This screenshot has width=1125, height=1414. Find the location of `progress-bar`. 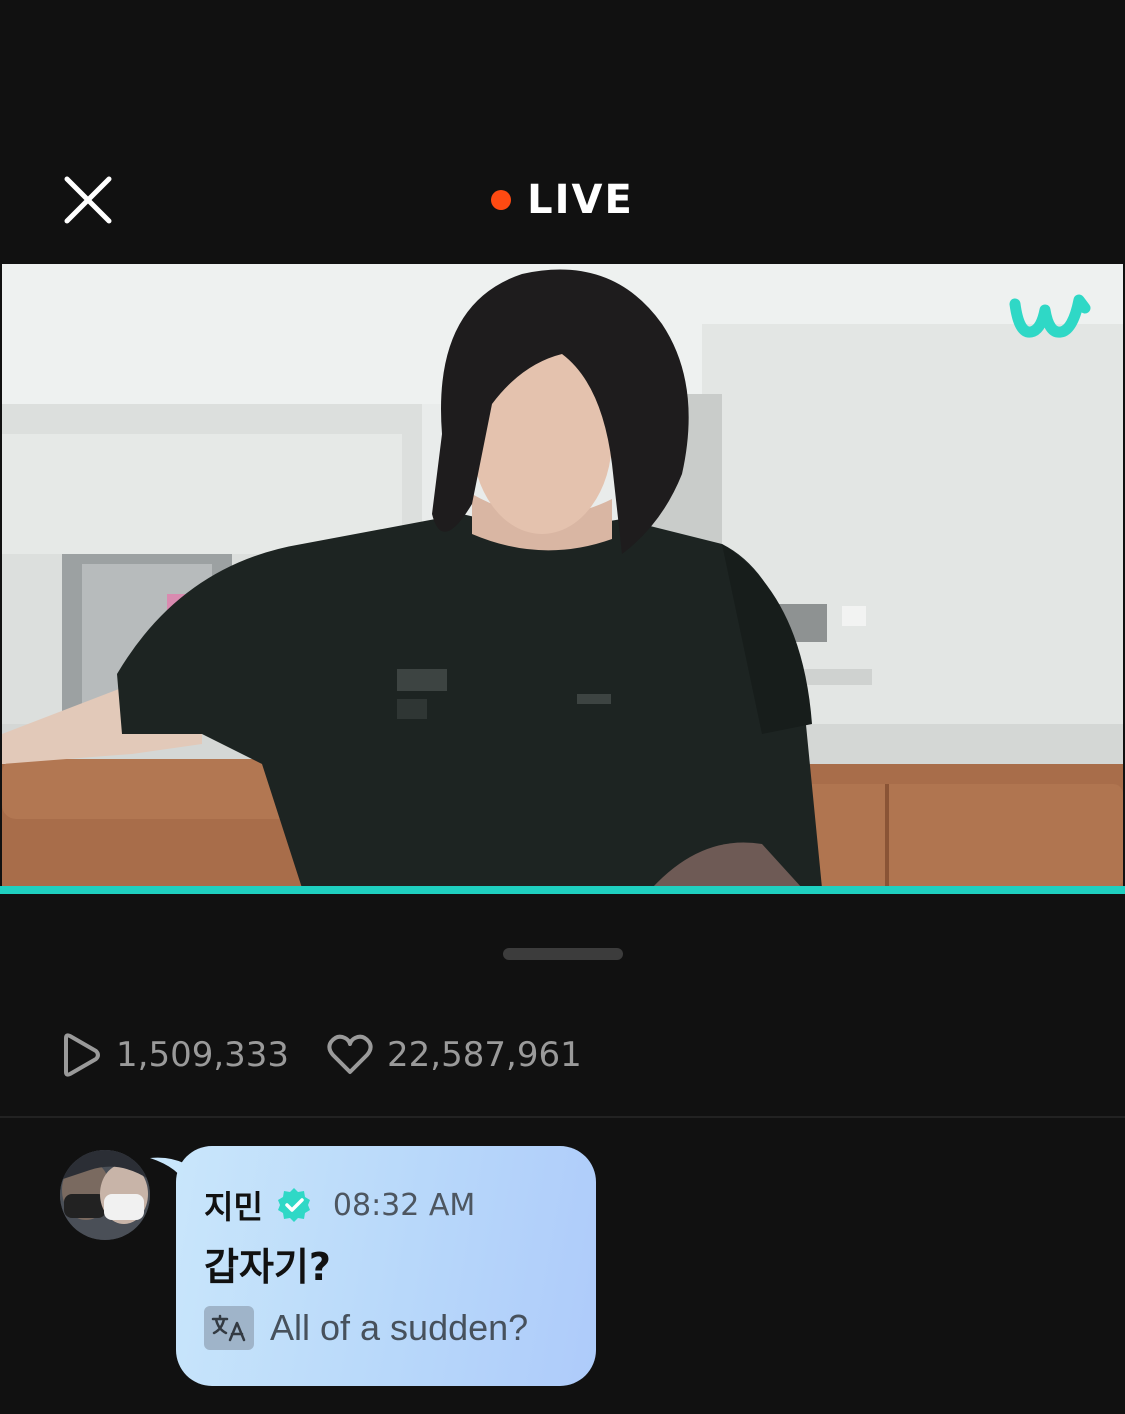

progress-bar is located at coordinates (562, 890).